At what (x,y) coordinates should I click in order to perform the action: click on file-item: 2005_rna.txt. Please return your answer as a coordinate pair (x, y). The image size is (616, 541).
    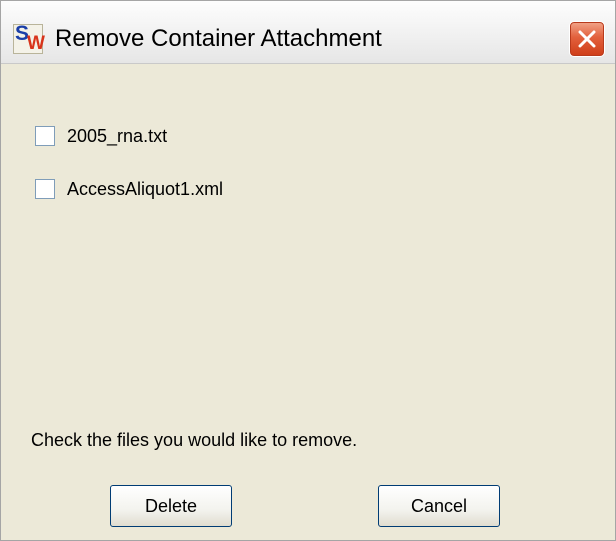
    Looking at the image, I should click on (101, 136).